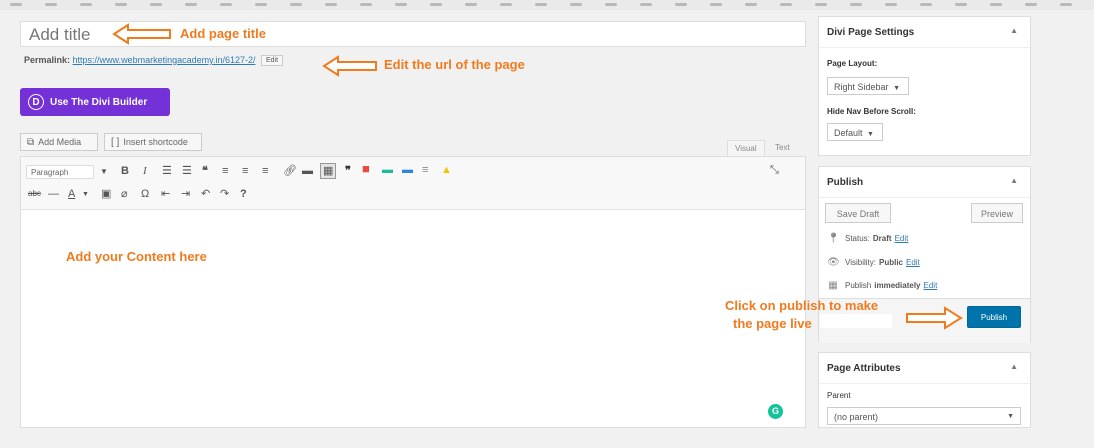 The height and width of the screenshot is (448, 1094). What do you see at coordinates (205, 194) in the screenshot?
I see `undo-icon: ↶` at bounding box center [205, 194].